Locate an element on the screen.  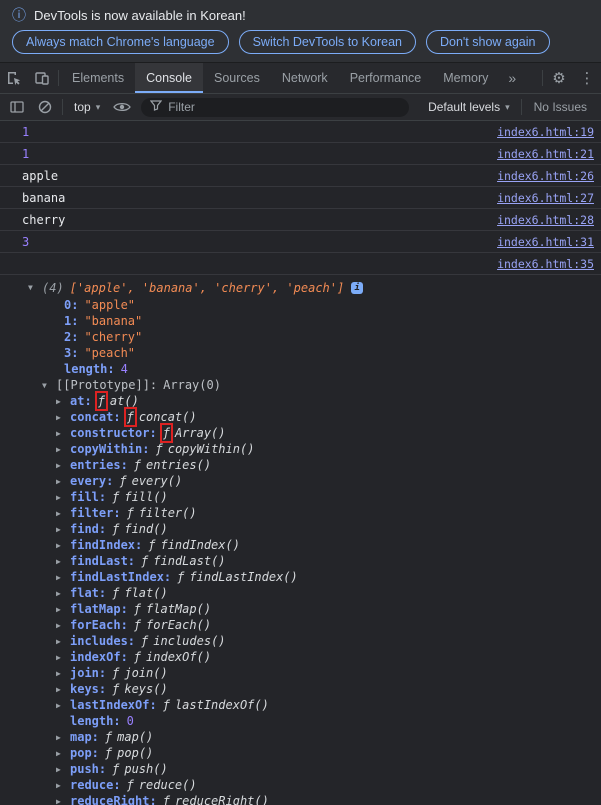
panel-tab: Network is located at coordinates (305, 78).